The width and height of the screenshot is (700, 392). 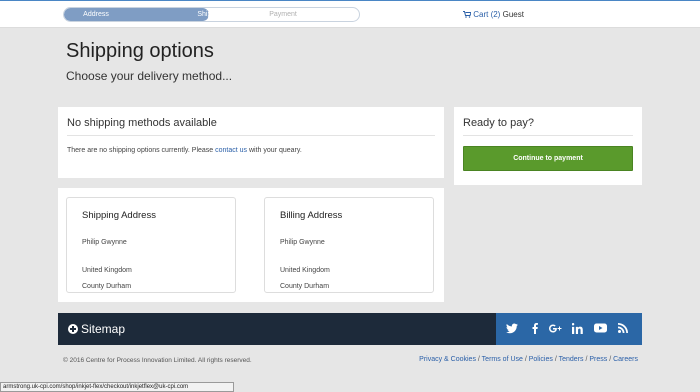 What do you see at coordinates (467, 14) in the screenshot?
I see `cart-icon` at bounding box center [467, 14].